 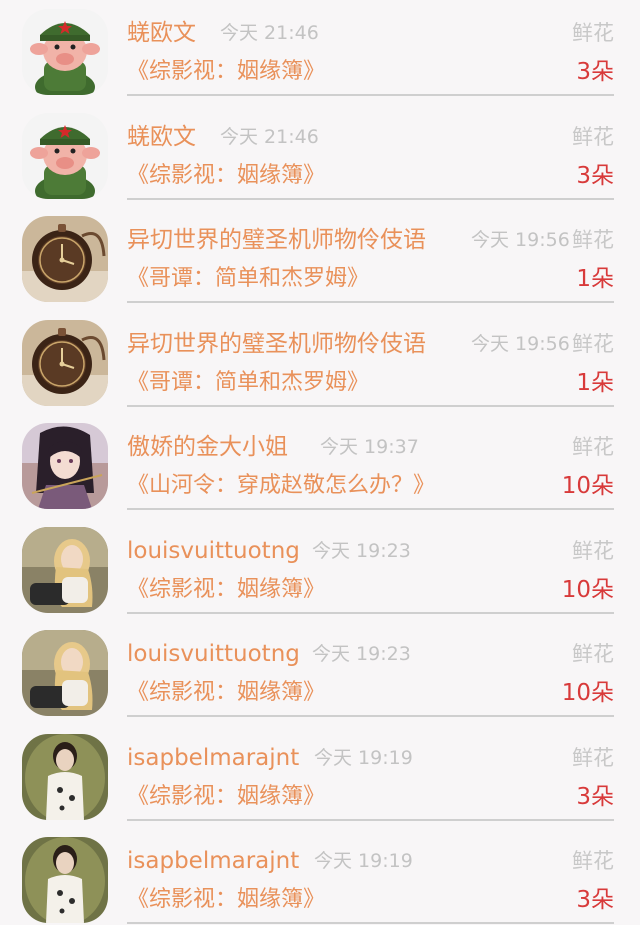 I want to click on user-name: 傲娇的金大小姐, so click(x=207, y=447).